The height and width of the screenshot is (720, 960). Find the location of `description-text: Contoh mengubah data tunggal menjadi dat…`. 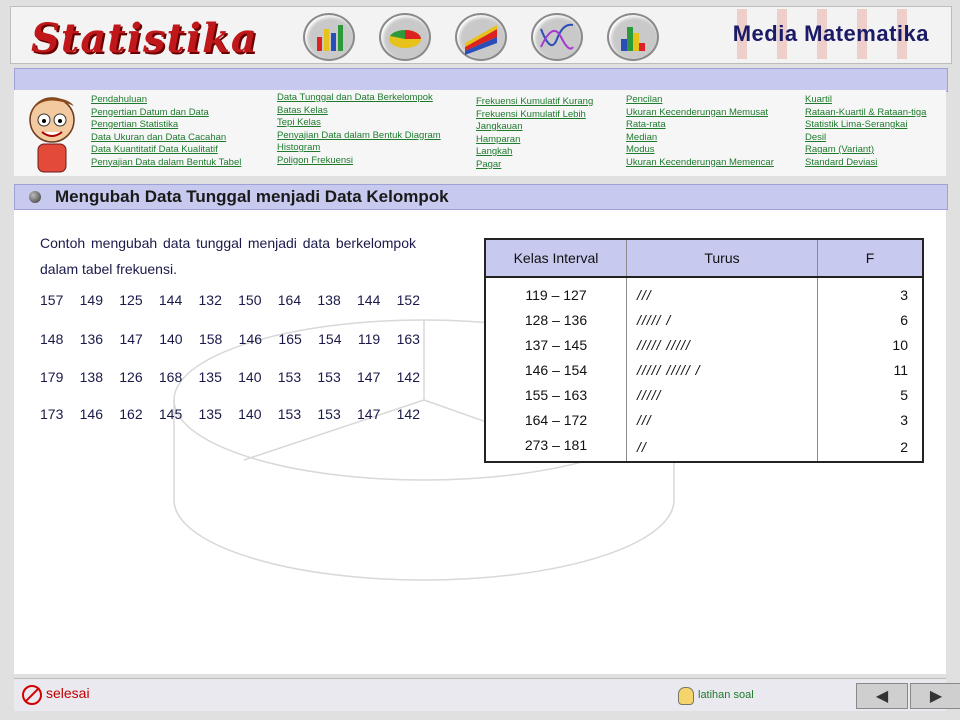

description-text: Contoh mengubah data tunggal menjadi dat… is located at coordinates (228, 256).